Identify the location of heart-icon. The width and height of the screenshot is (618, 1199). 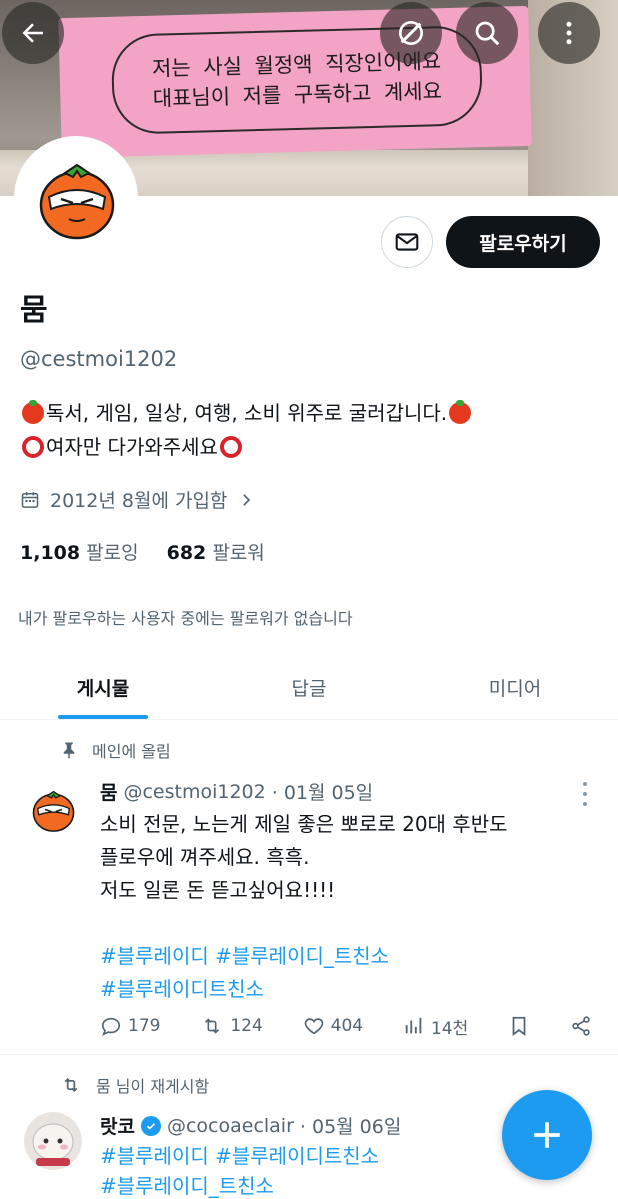
(313, 1026).